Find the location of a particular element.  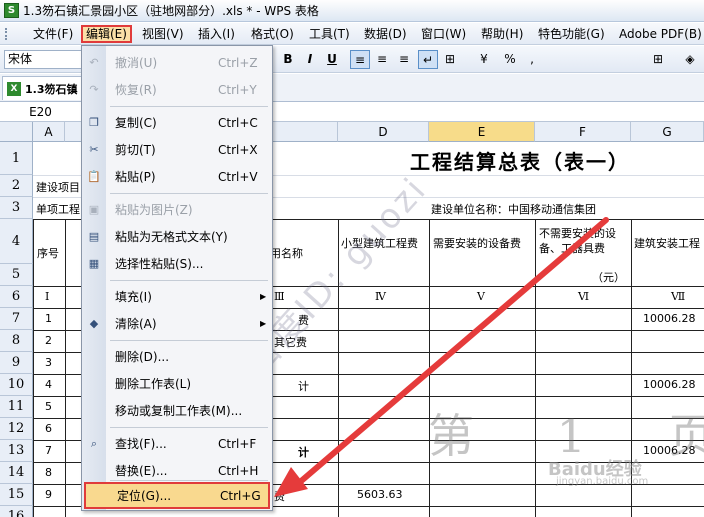

row-header-8: 8 is located at coordinates (16, 341).